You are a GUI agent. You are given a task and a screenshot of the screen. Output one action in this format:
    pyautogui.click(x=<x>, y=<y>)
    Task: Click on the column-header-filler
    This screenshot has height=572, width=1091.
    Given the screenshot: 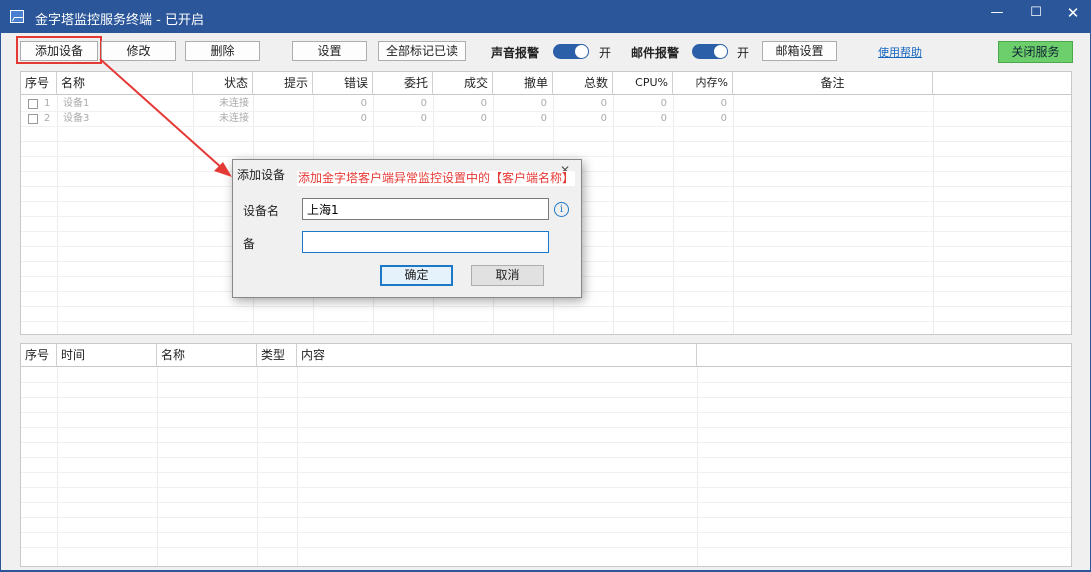 What is the action you would take?
    pyautogui.click(x=1002, y=83)
    